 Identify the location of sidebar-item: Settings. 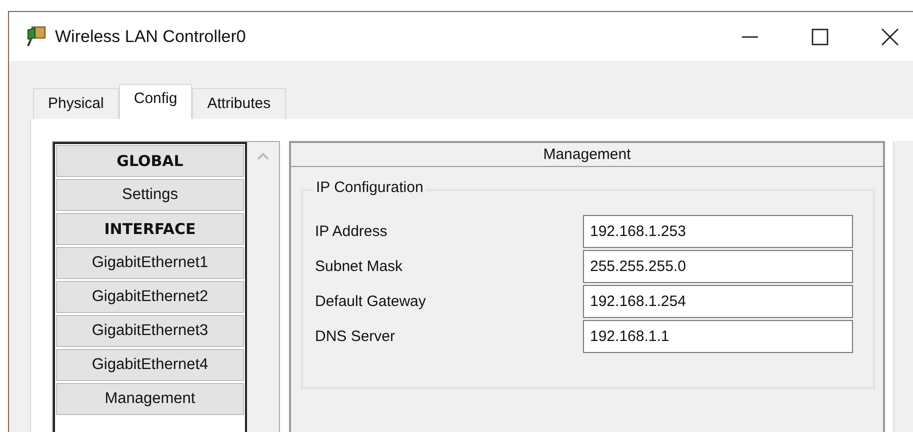
(150, 195).